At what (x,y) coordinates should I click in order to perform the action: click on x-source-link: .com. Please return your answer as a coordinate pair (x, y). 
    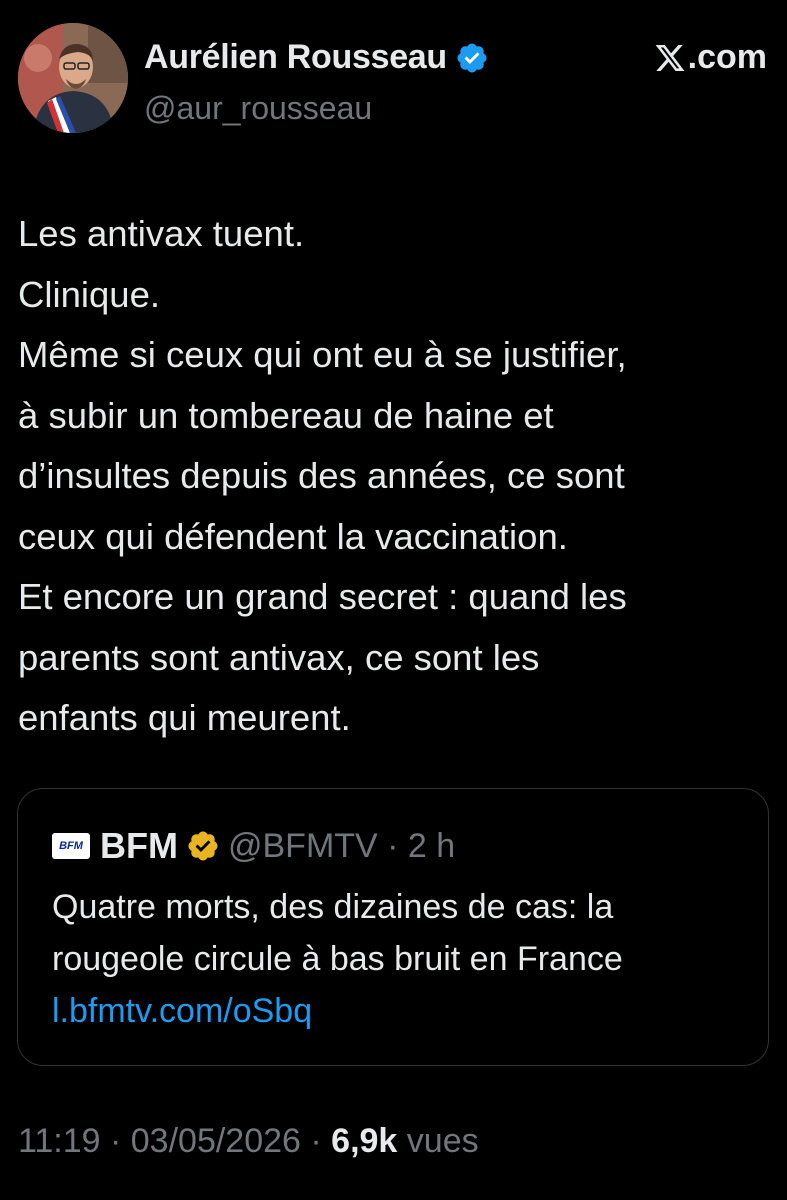
    Looking at the image, I should click on (710, 57).